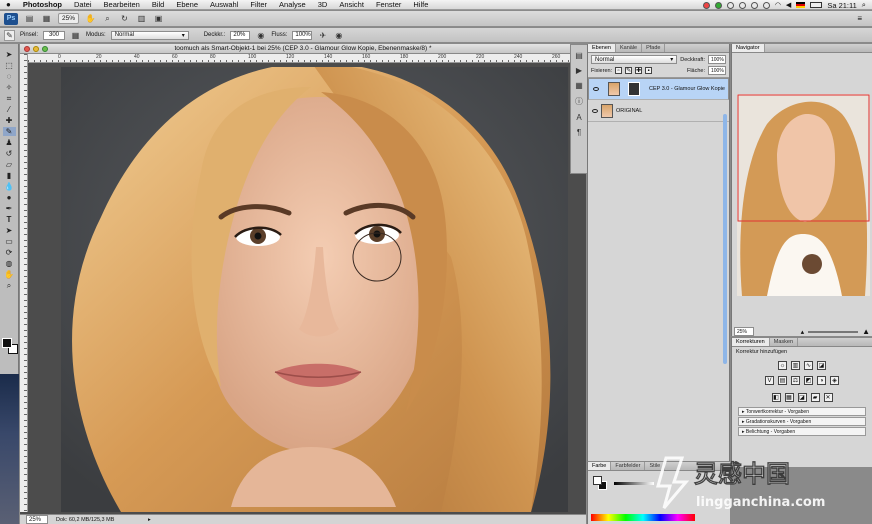 The image size is (872, 524). What do you see at coordinates (634, 59) in the screenshot?
I see `blend-mode-select: Normal ▾` at bounding box center [634, 59].